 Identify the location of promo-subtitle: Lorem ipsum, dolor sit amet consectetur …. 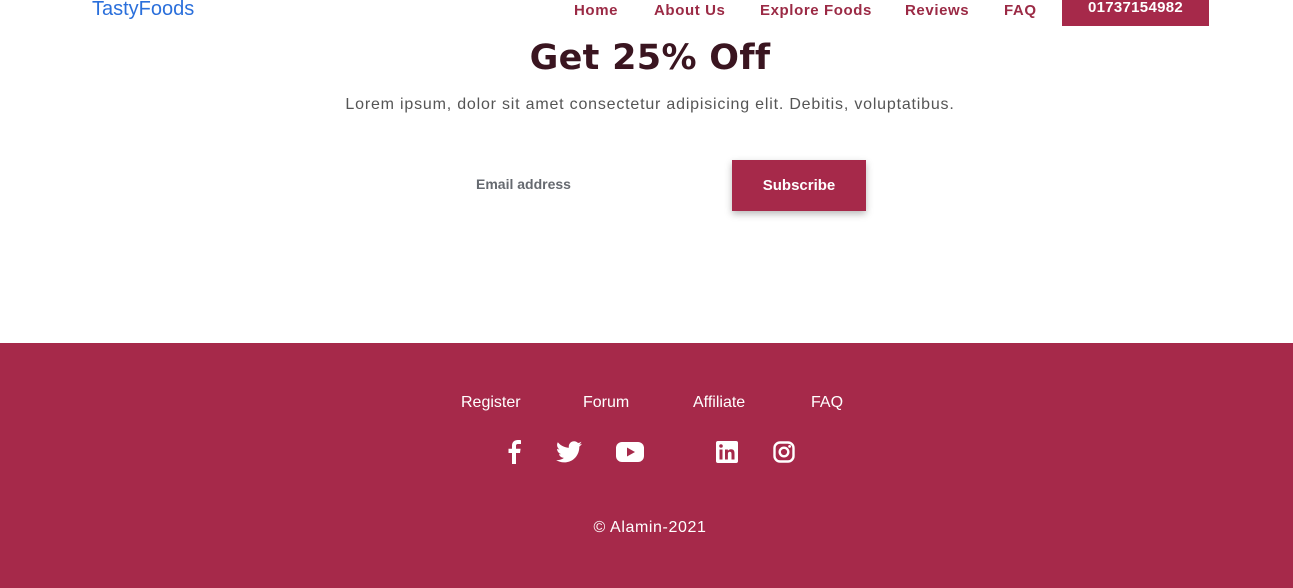
(650, 104).